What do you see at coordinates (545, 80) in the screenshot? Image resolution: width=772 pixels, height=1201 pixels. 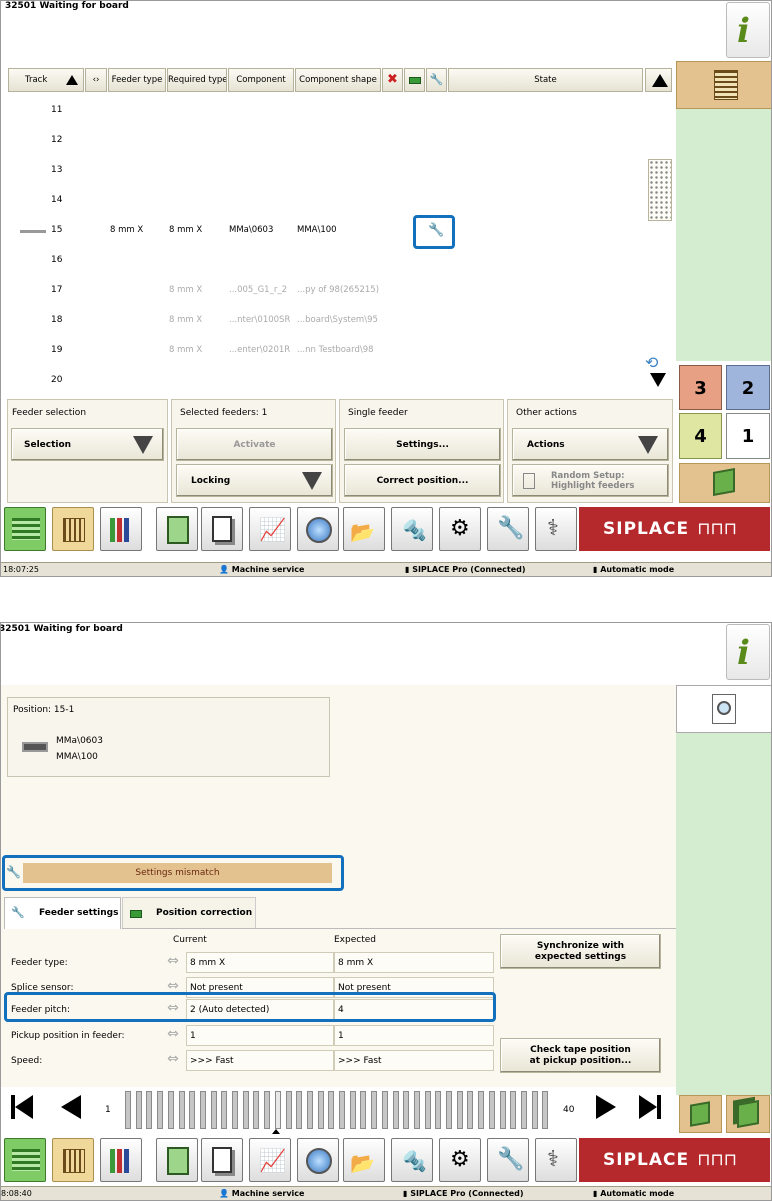 I see `header-state: State` at bounding box center [545, 80].